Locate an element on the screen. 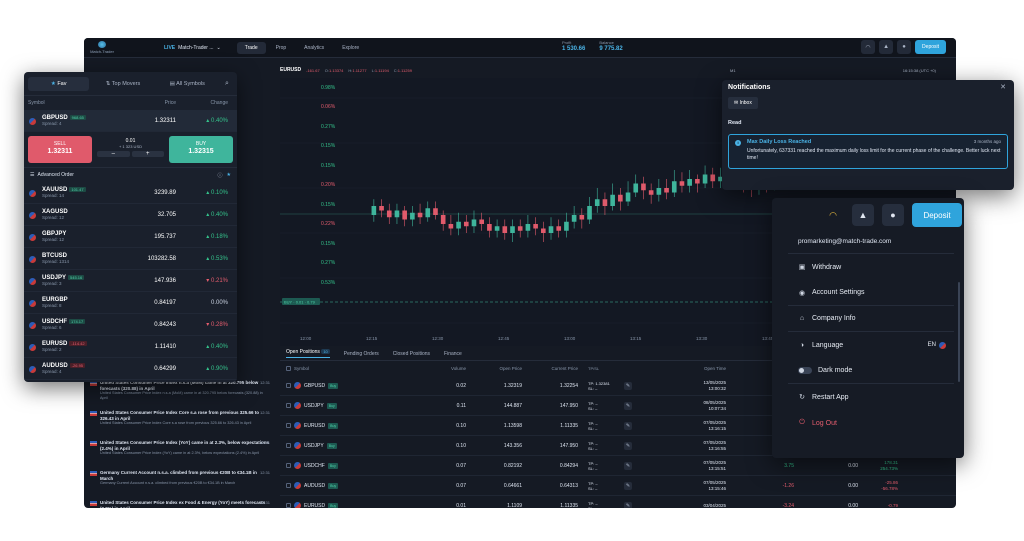 This screenshot has width=1024, height=541. balance-summary: Profit 1 530.66 Balance 9 775.82 is located at coordinates (592, 46).